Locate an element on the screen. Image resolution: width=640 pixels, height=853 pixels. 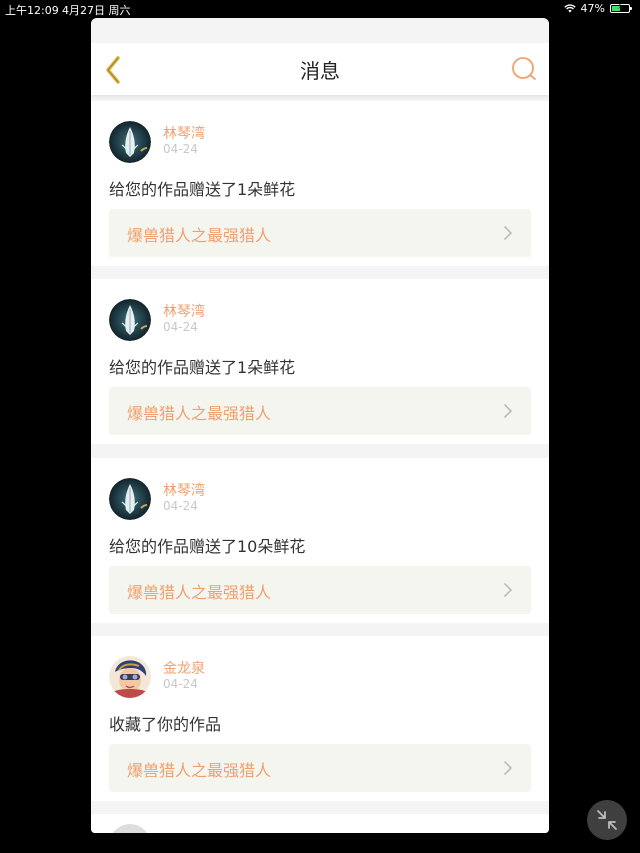
message-text: 给您的作品赠送了10朵鲜花 is located at coordinates (207, 546).